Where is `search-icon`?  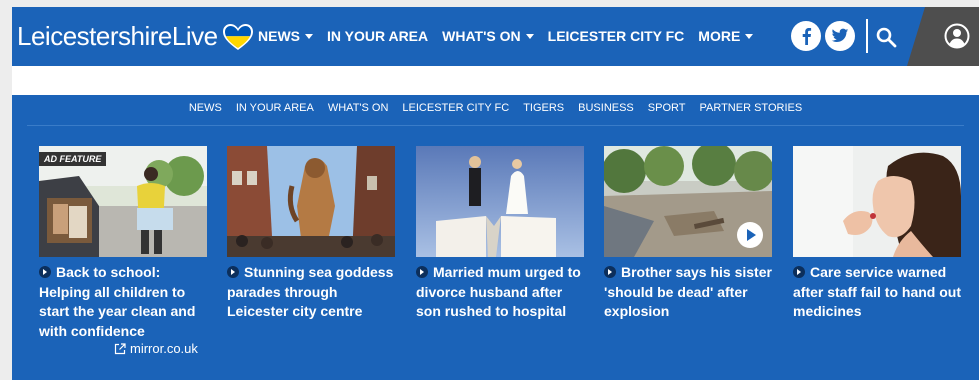
search-icon is located at coordinates (886, 37).